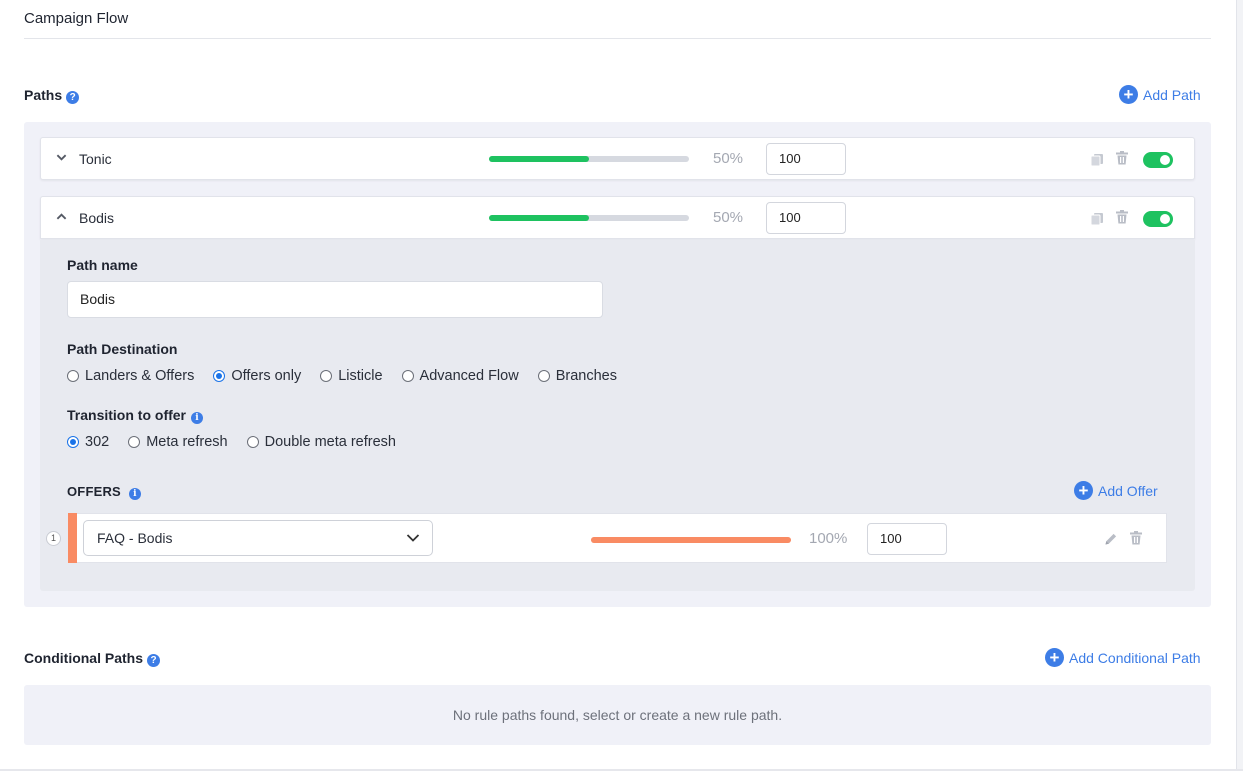  What do you see at coordinates (335, 299) in the screenshot?
I see `path-name-input: Bodis` at bounding box center [335, 299].